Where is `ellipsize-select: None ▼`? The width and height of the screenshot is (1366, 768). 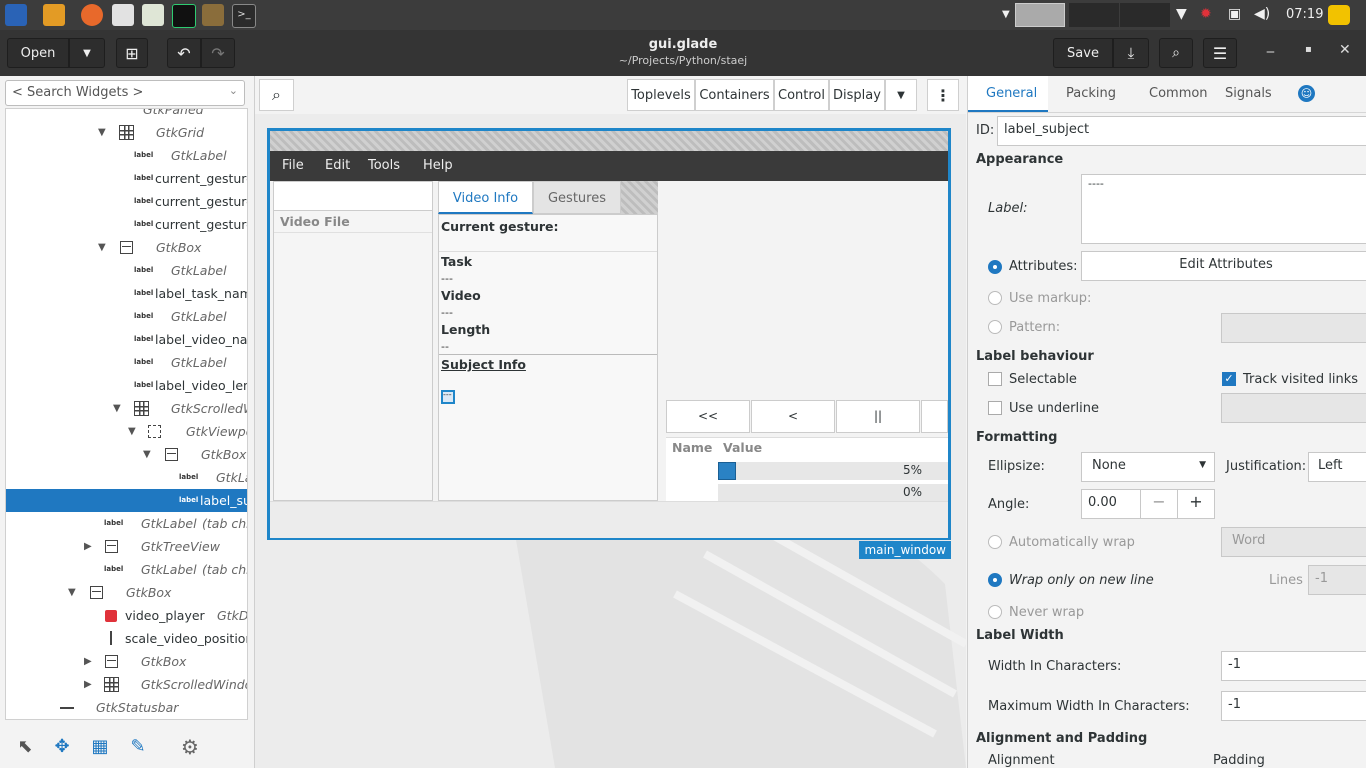
ellipsize-select: None ▼ is located at coordinates (1148, 467).